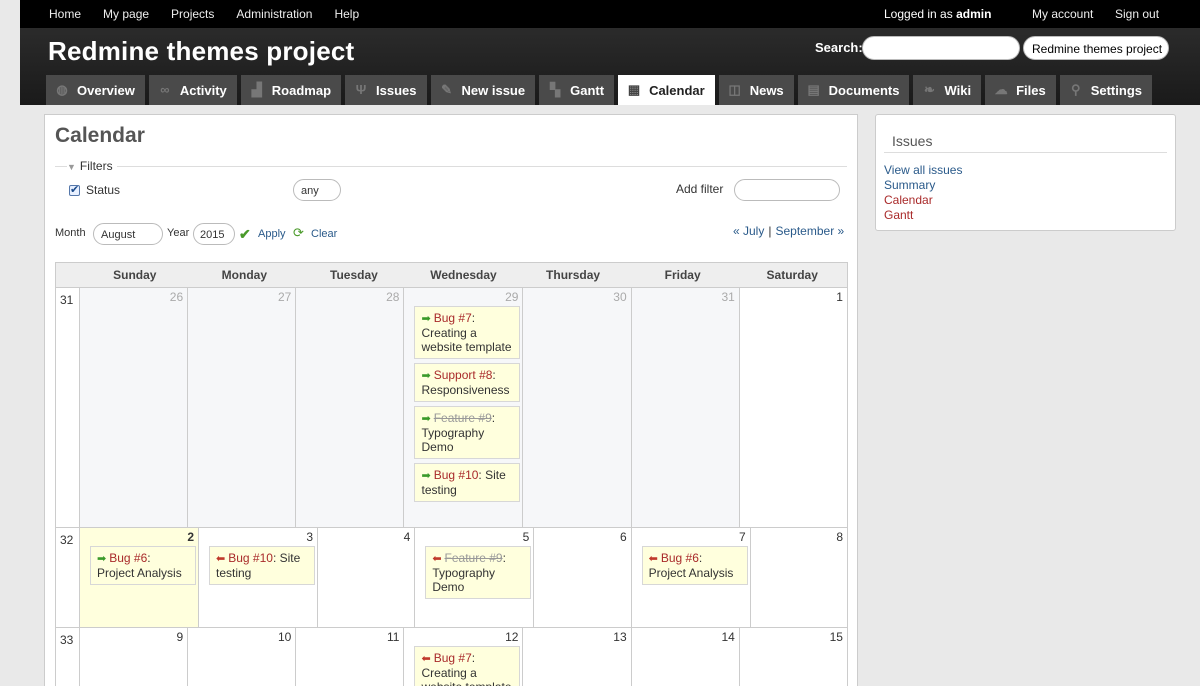  Describe the element at coordinates (463, 275) in the screenshot. I see `day-header: Wednesday` at that location.